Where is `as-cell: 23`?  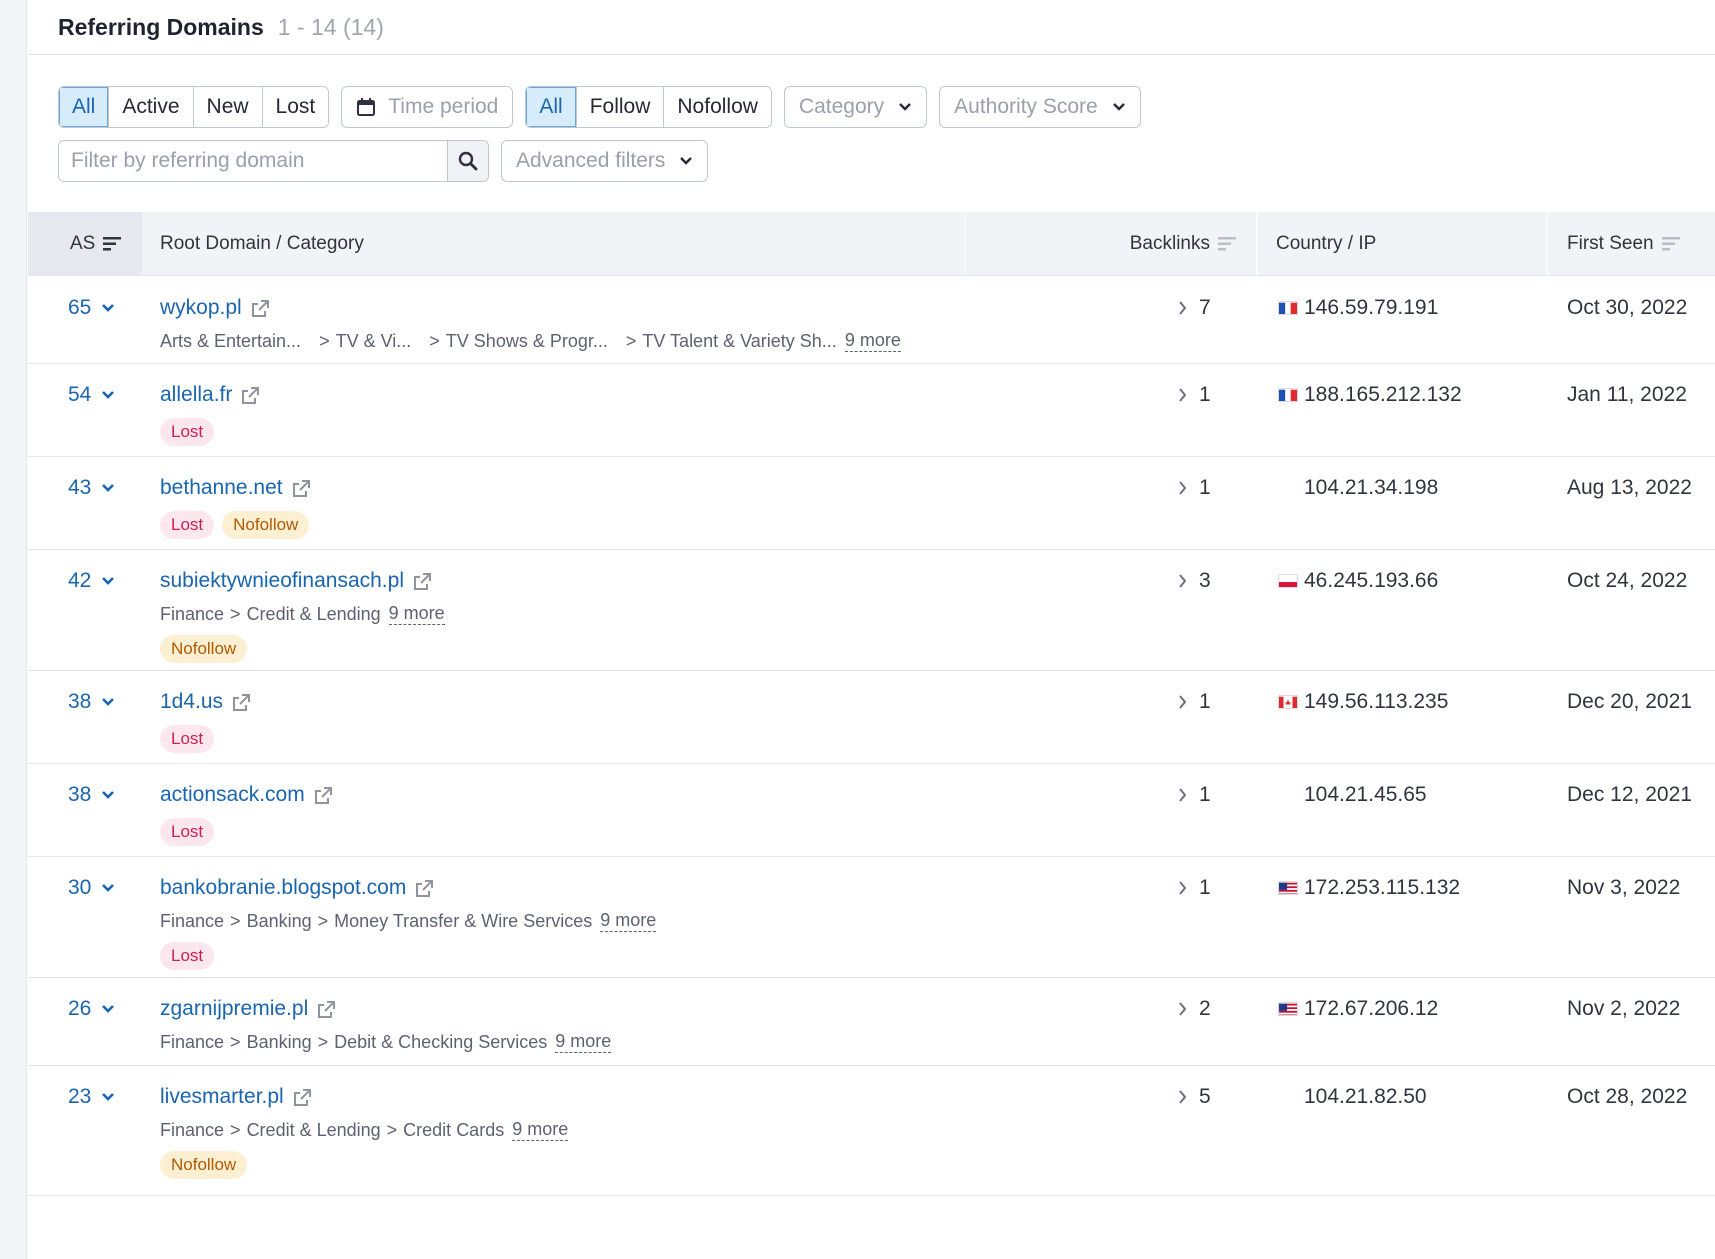 as-cell: 23 is located at coordinates (91, 1097).